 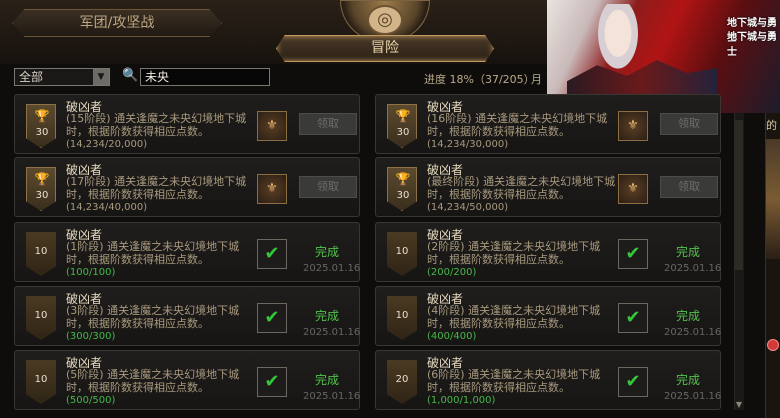 What do you see at coordinates (117, 23) in the screenshot?
I see `tab-guild-siege: 军团/攻坚战` at bounding box center [117, 23].